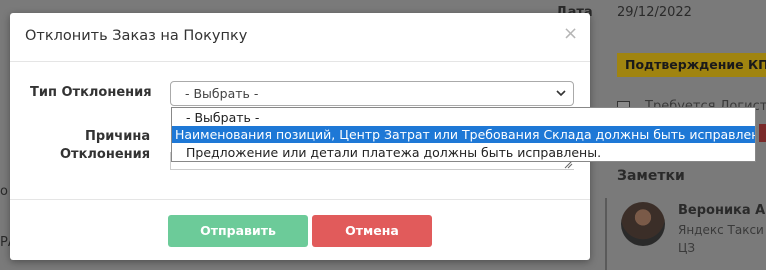 This screenshot has width=766, height=270. What do you see at coordinates (606, 234) in the screenshot?
I see `notes-divider` at bounding box center [606, 234].